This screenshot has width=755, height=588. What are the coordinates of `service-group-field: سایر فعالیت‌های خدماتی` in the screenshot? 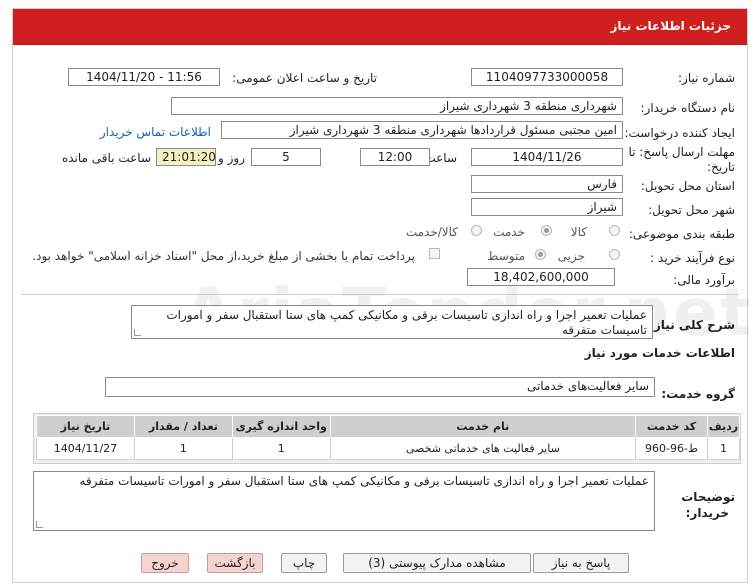 It's located at (380, 387).